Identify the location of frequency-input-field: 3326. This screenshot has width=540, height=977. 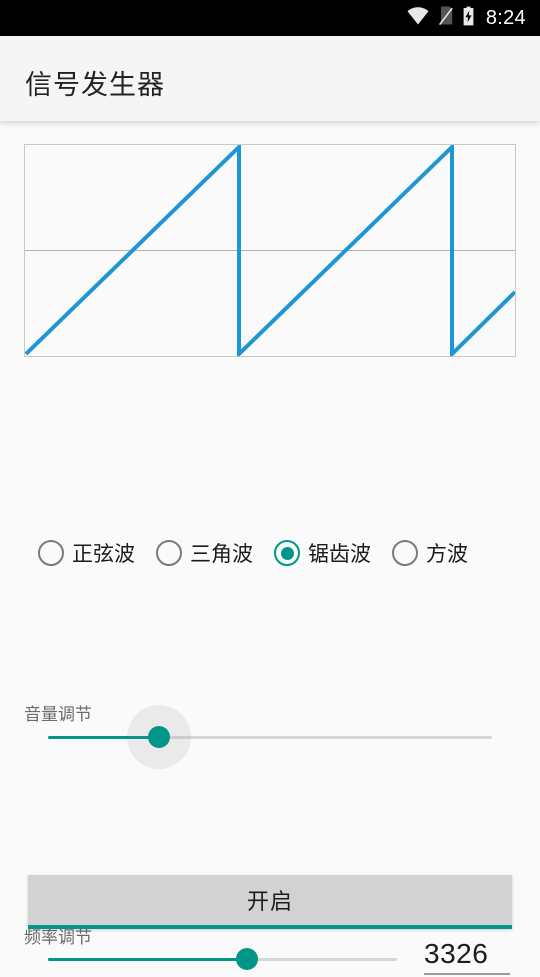
(467, 951).